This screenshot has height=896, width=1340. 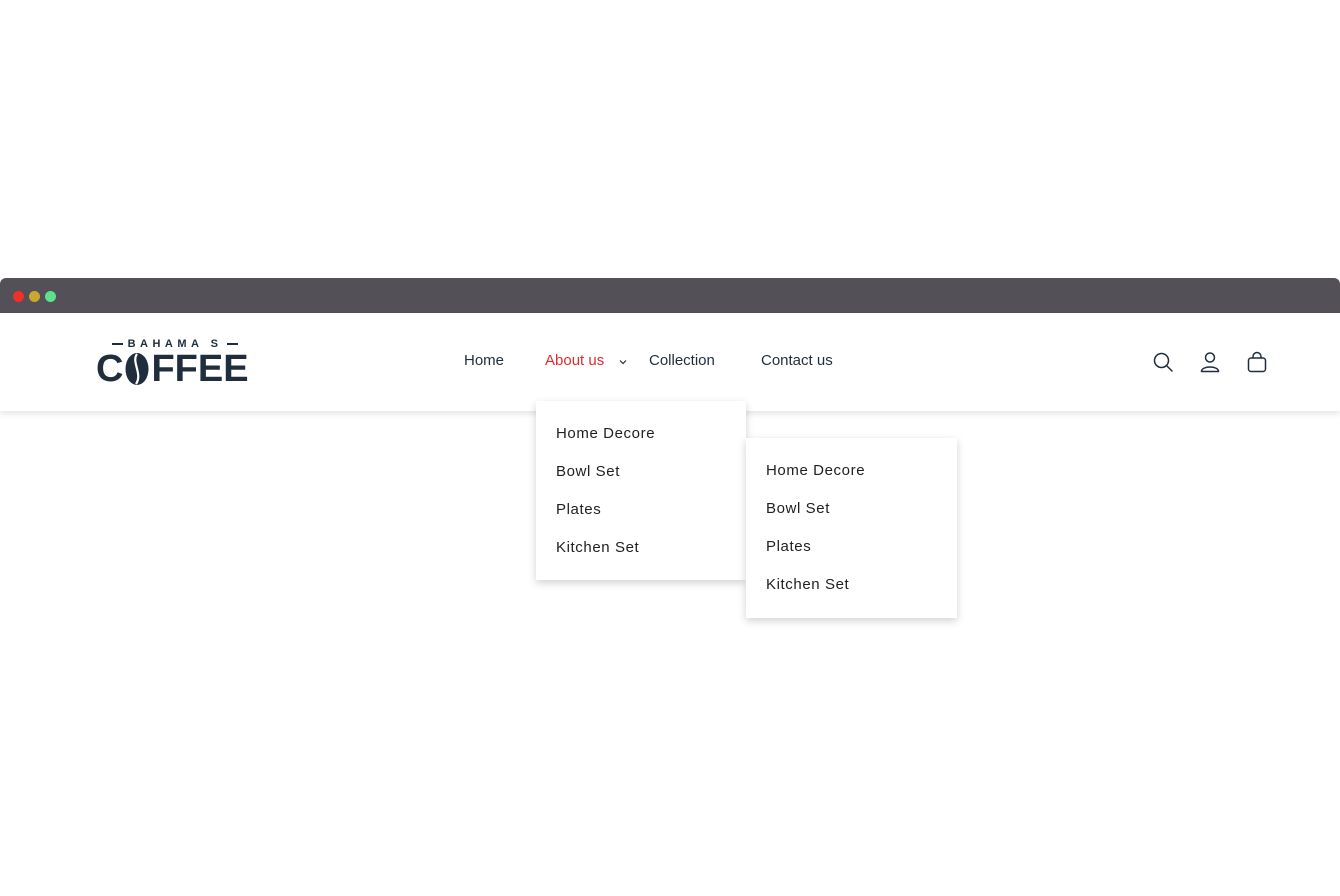 What do you see at coordinates (807, 585) in the screenshot?
I see `submenu-item-kitchen-set: Kitchen Set` at bounding box center [807, 585].